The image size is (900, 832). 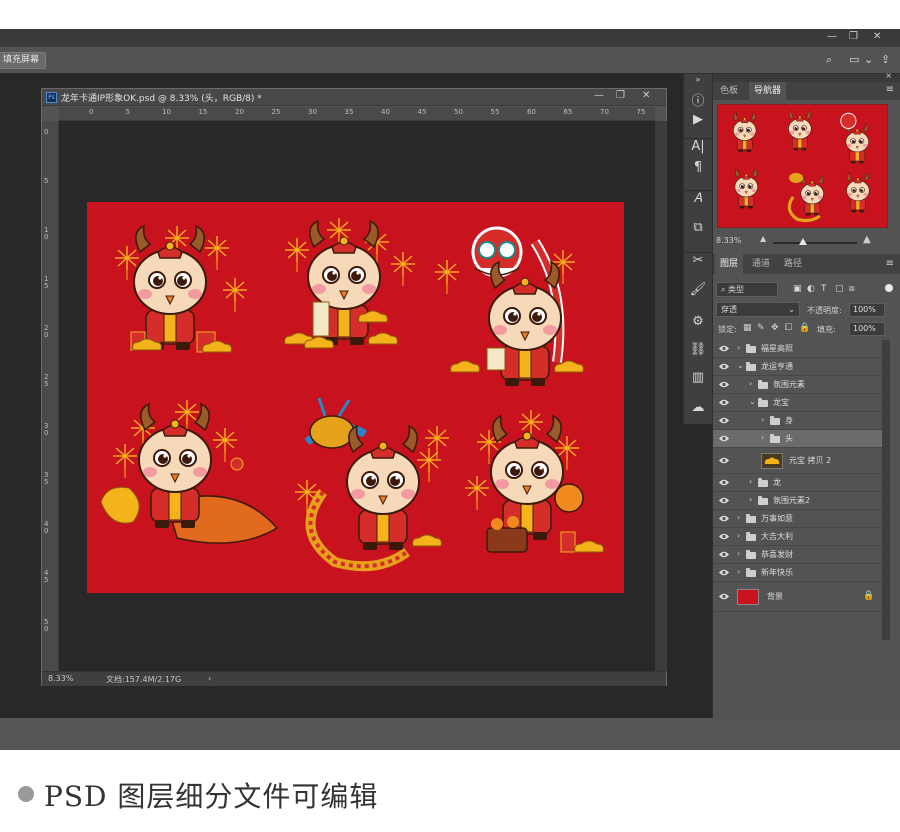 I want to click on blend-mode-select: 穿透 ⌄, so click(x=758, y=309).